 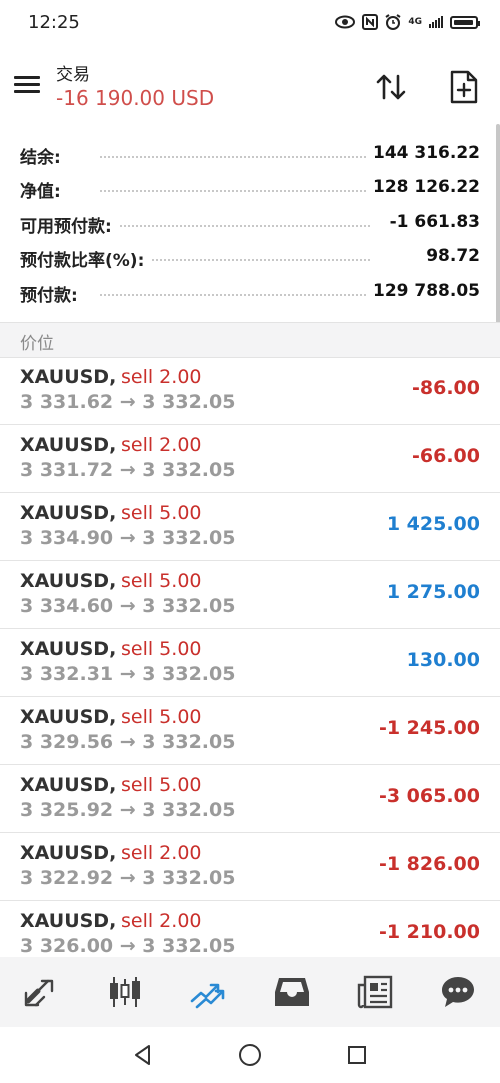 I want to click on chart-icon, so click(x=124, y=992).